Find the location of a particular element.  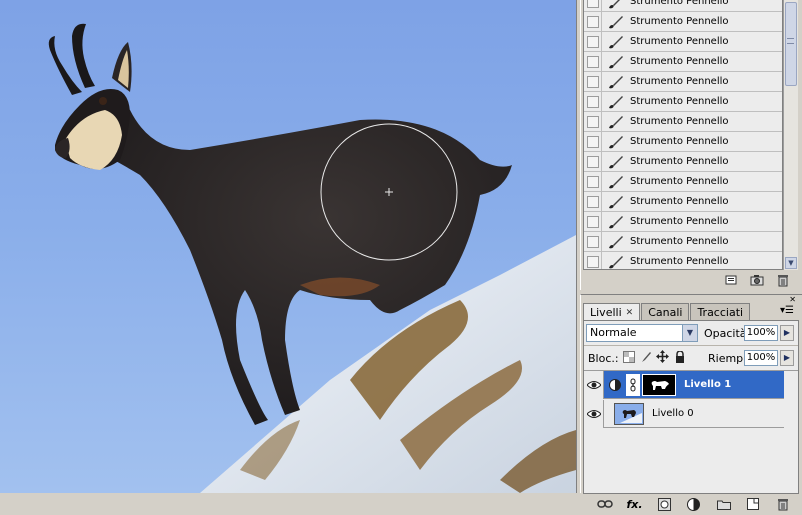

lock-all-padlock-icon is located at coordinates (679, 356).